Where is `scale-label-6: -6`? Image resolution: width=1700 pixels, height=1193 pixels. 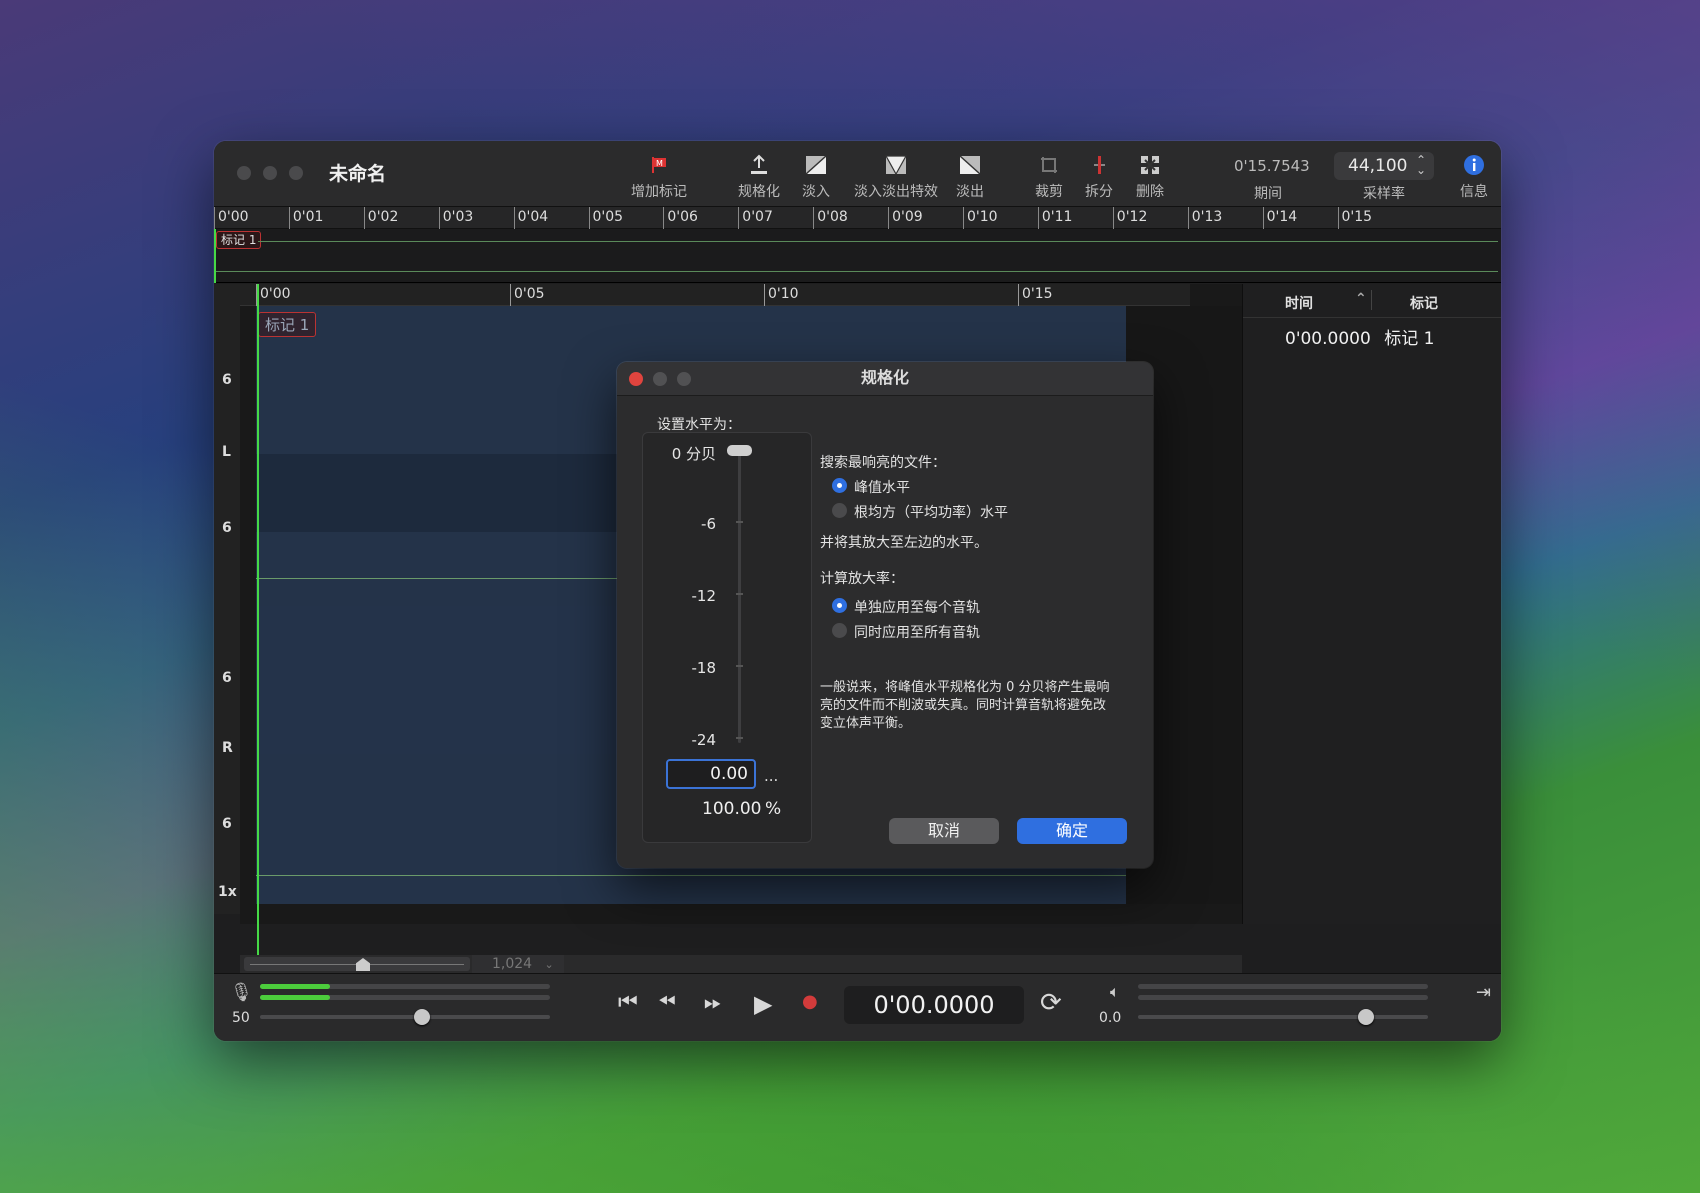 scale-label-6: -6 is located at coordinates (708, 524).